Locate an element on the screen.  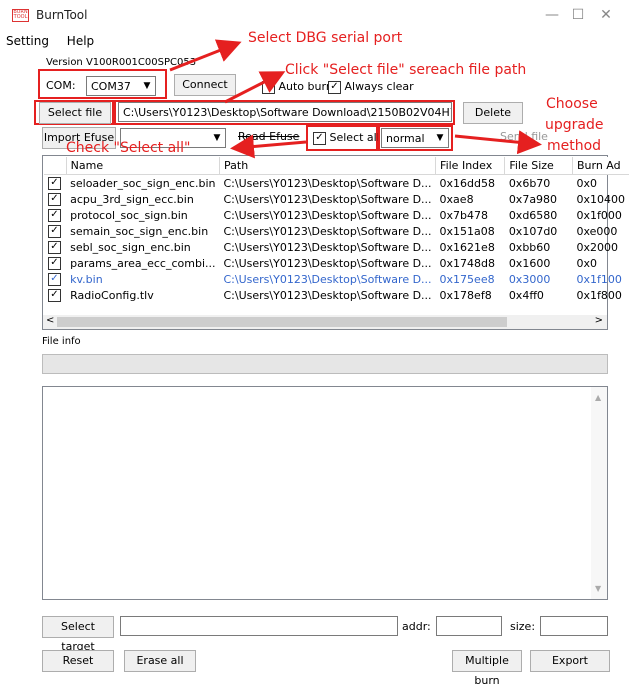
arrow-method is located at coordinates (498, 142).